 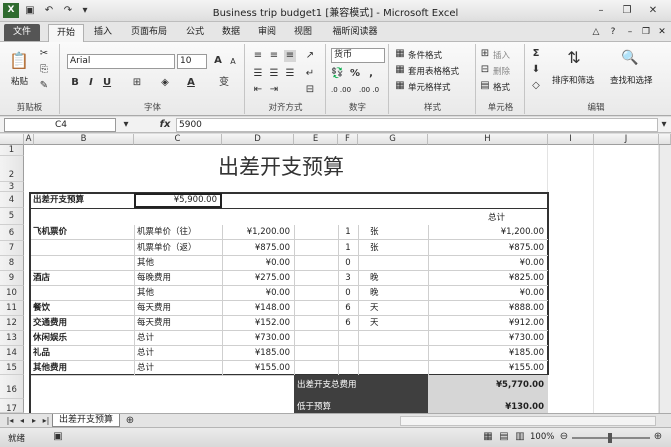 What do you see at coordinates (218, 61) in the screenshot?
I see `grow-font-icon: A` at bounding box center [218, 61].